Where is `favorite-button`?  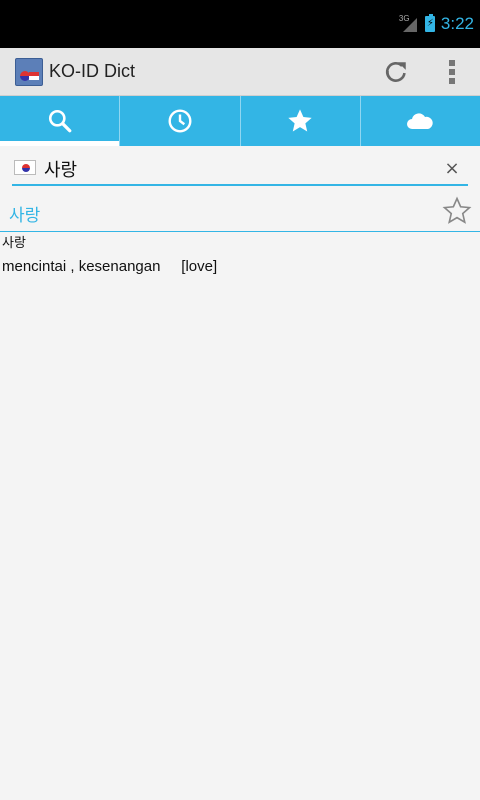 favorite-button is located at coordinates (457, 211).